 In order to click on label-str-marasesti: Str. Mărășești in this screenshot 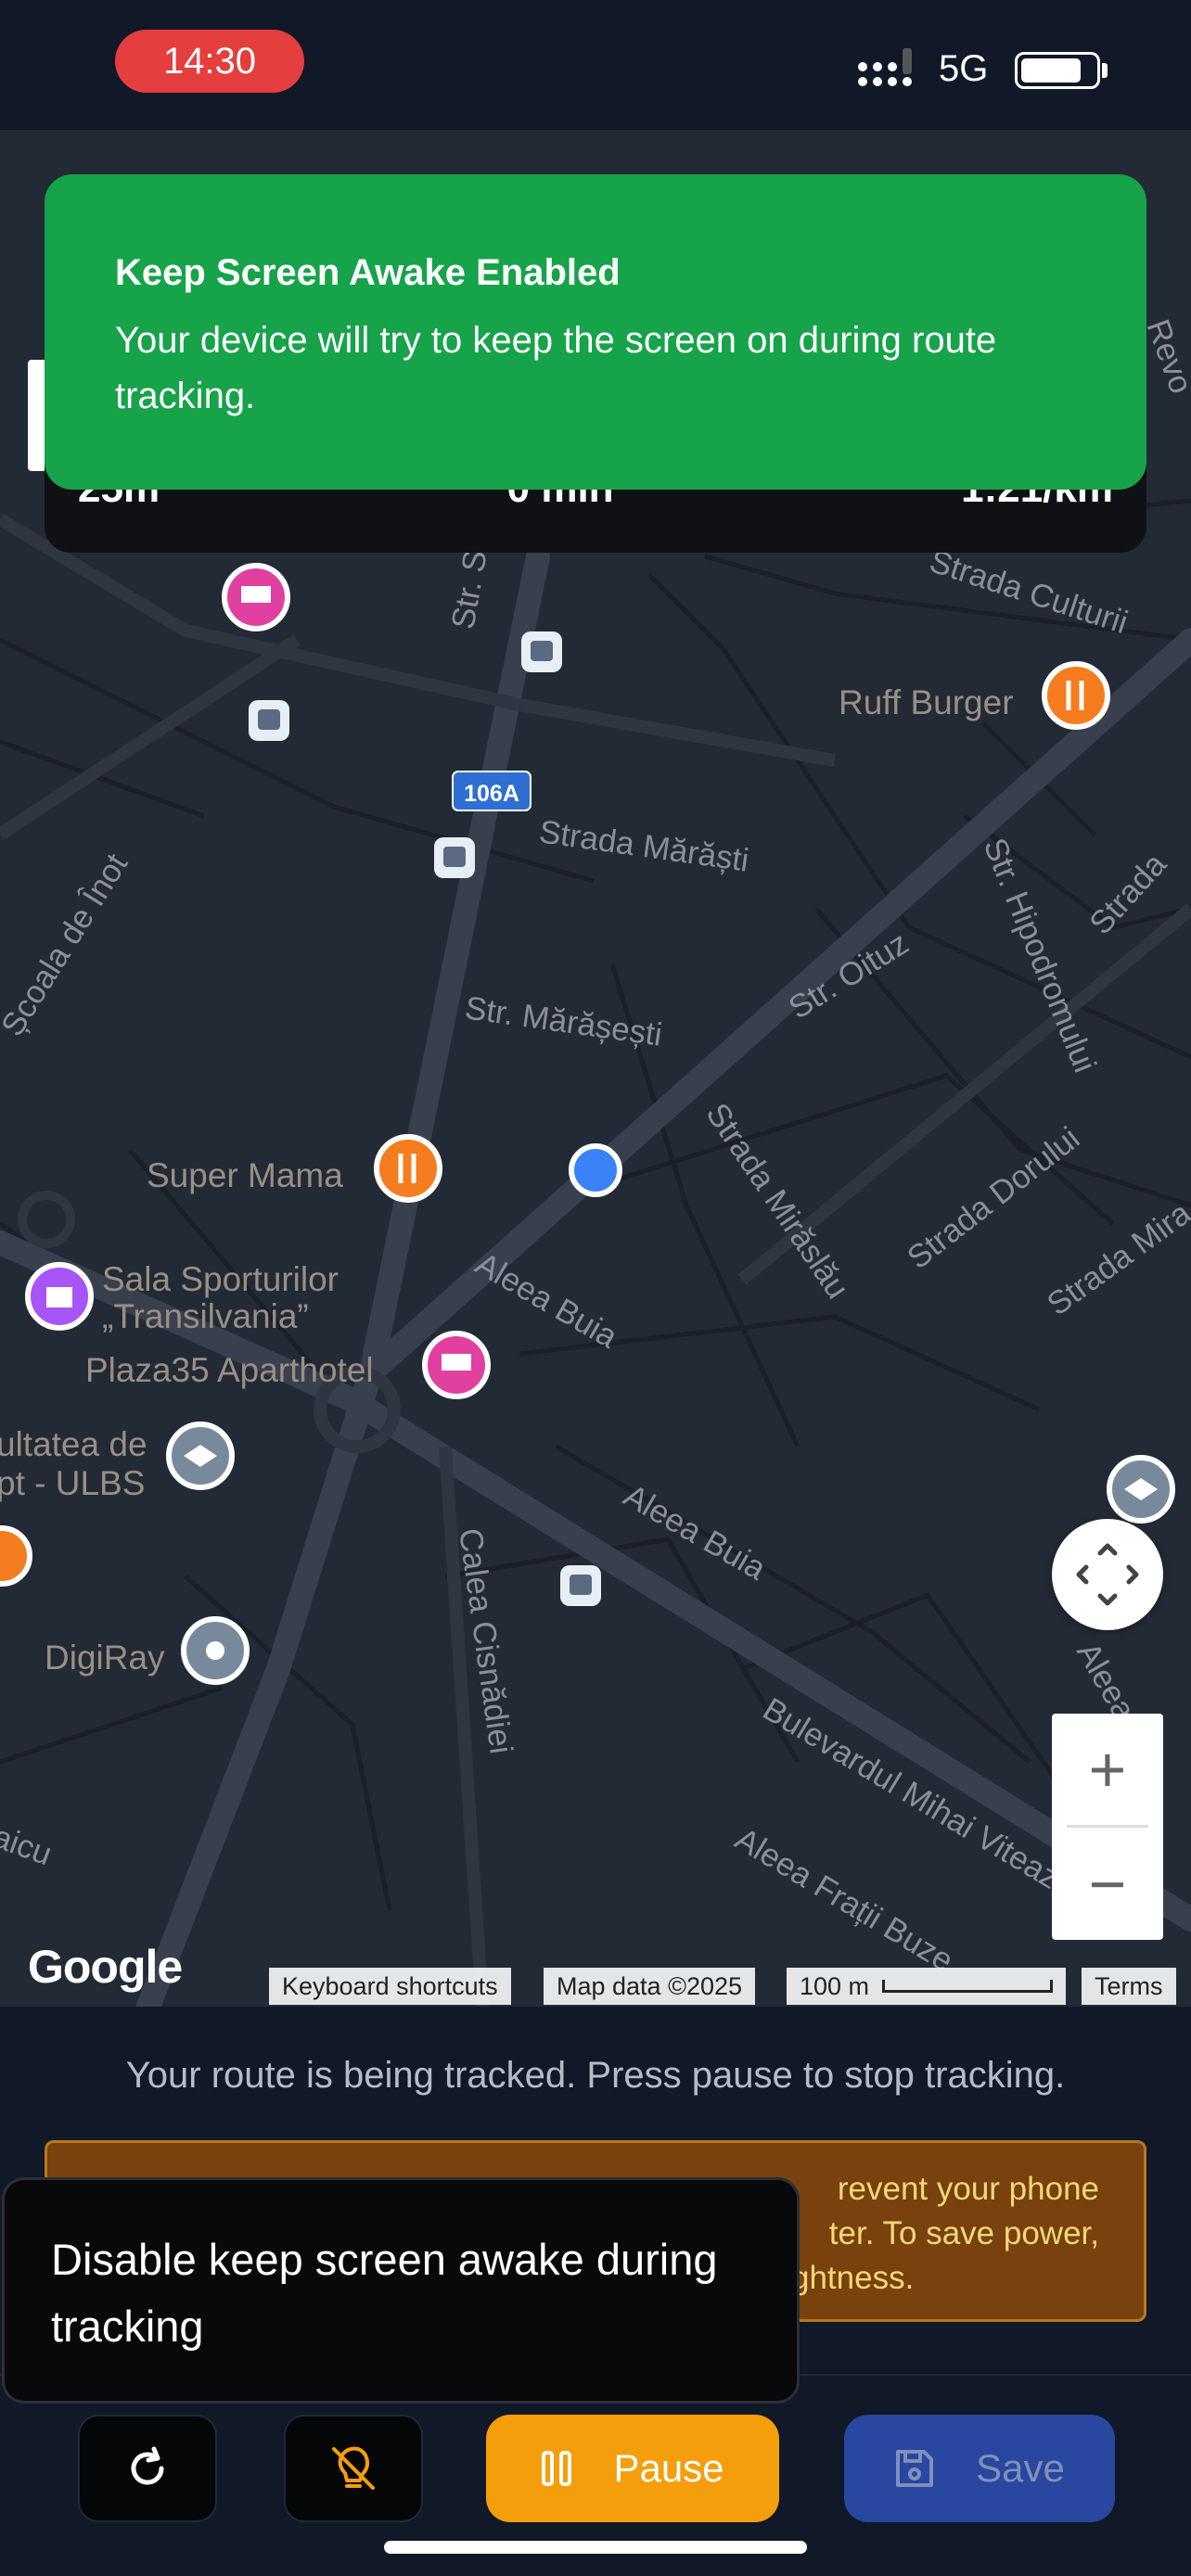, I will do `click(563, 1020)`.